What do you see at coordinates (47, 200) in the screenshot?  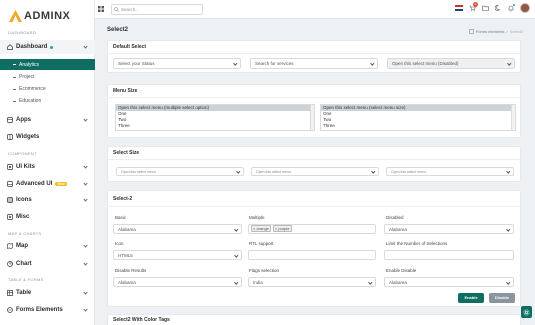 I see `sidebar-item-icons: Icons` at bounding box center [47, 200].